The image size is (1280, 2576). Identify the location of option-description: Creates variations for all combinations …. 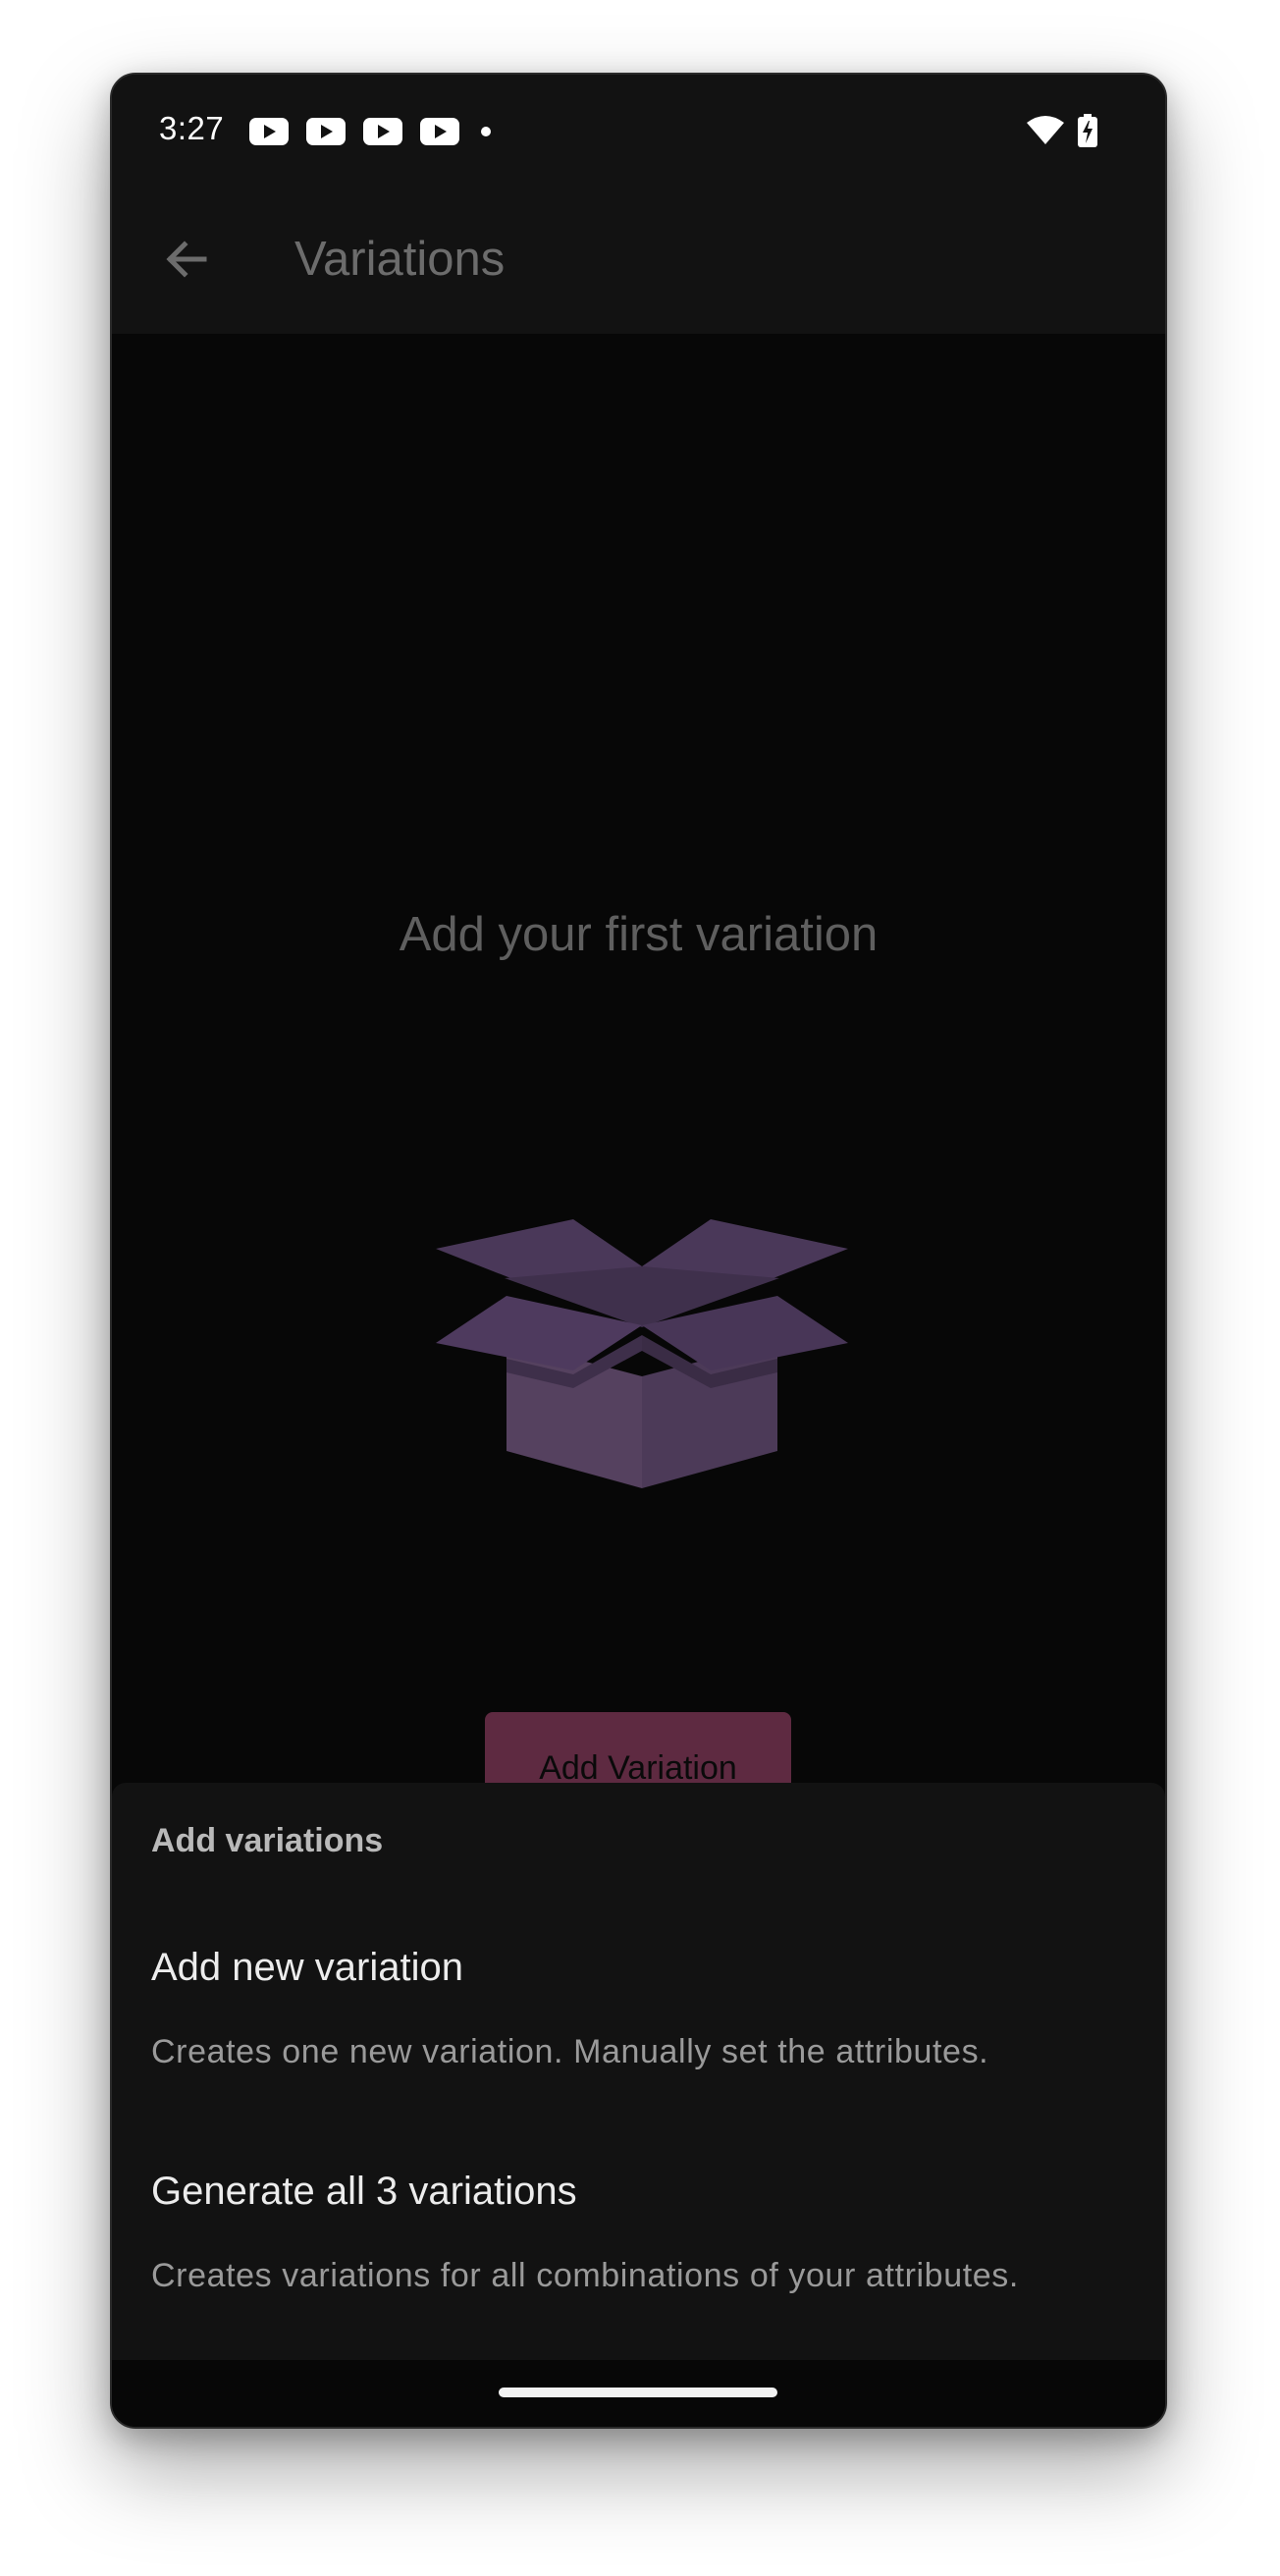
(585, 2275).